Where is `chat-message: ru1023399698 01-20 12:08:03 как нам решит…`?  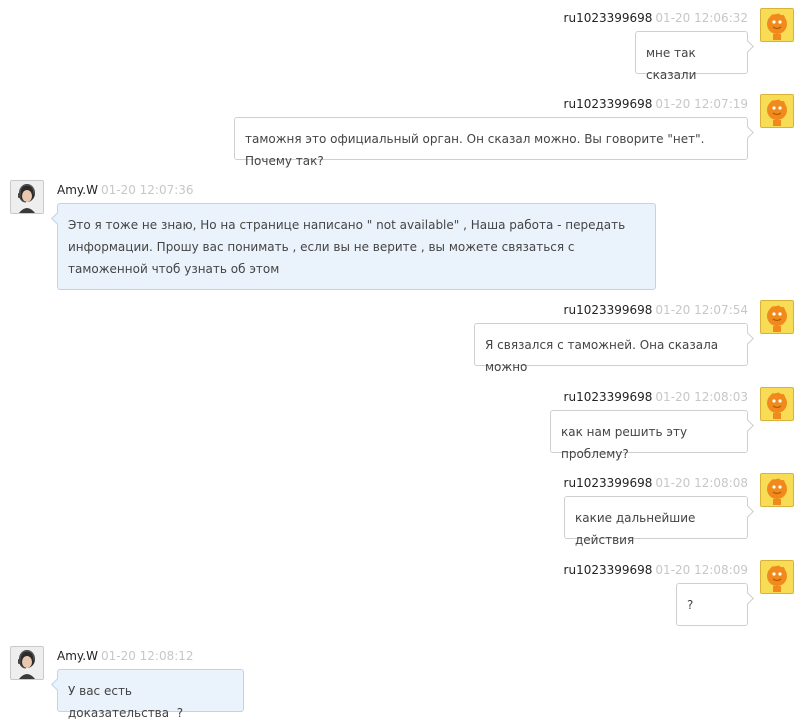
chat-message: ru1023399698 01-20 12:08:03 как нам решит… is located at coordinates (402, 424).